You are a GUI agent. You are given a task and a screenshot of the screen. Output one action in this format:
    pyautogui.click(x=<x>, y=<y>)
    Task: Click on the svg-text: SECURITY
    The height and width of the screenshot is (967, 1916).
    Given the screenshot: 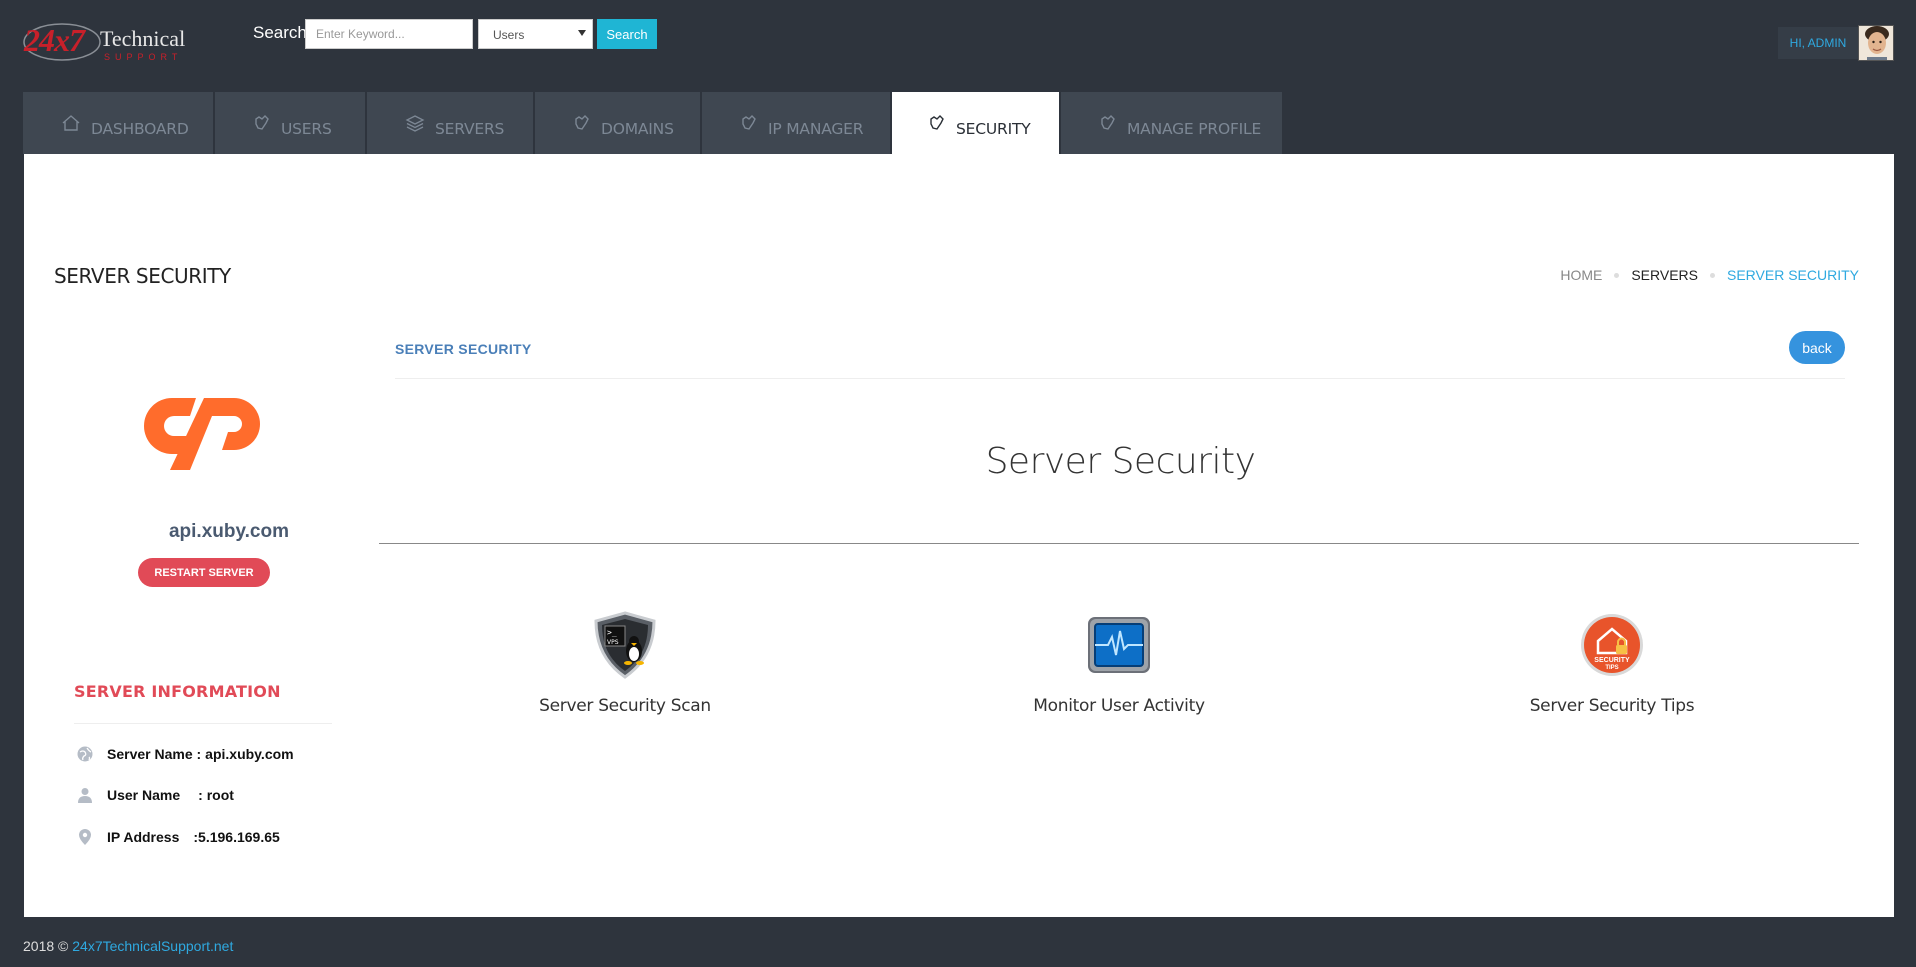 What is the action you would take?
    pyautogui.click(x=1612, y=660)
    